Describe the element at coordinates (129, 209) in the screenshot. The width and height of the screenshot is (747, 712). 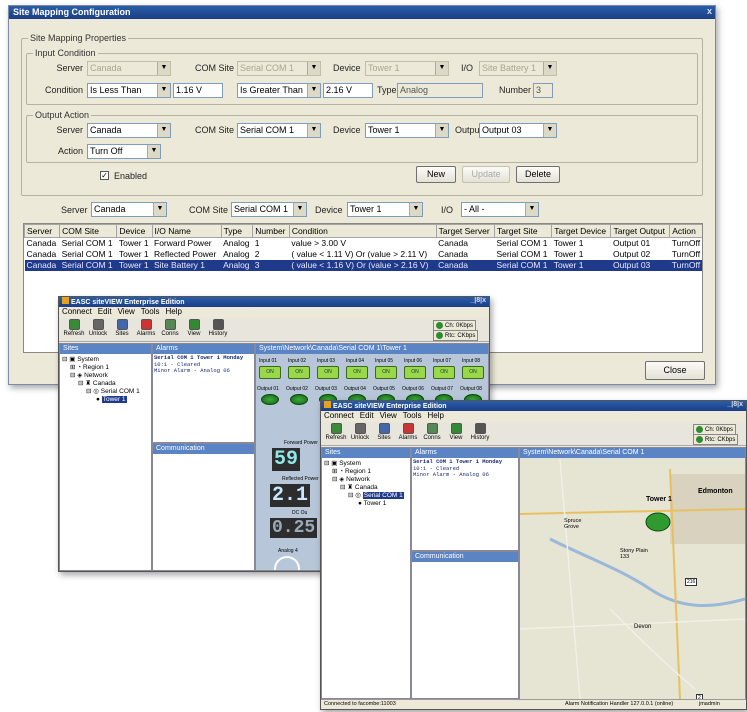
I see `filter-server-select: Canada ▼` at that location.